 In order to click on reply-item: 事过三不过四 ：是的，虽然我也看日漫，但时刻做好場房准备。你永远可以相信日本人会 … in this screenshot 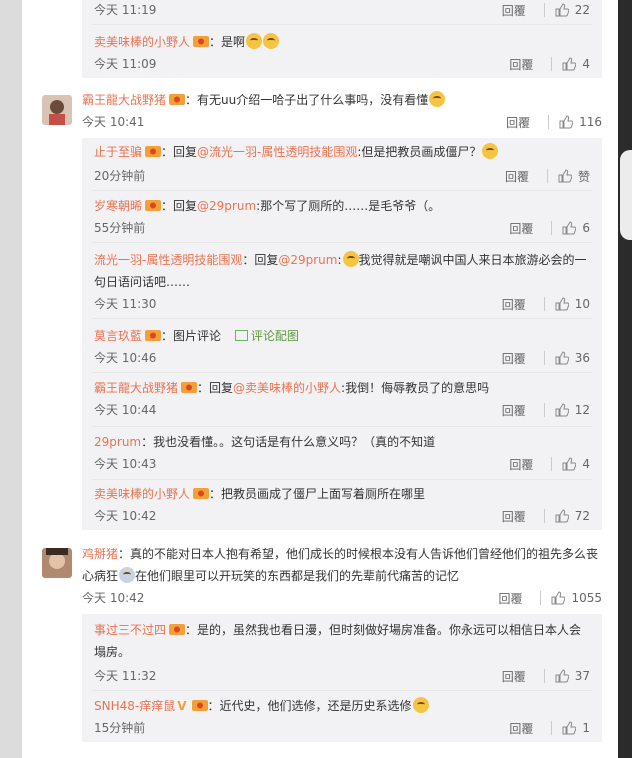, I will do `click(342, 654)`.